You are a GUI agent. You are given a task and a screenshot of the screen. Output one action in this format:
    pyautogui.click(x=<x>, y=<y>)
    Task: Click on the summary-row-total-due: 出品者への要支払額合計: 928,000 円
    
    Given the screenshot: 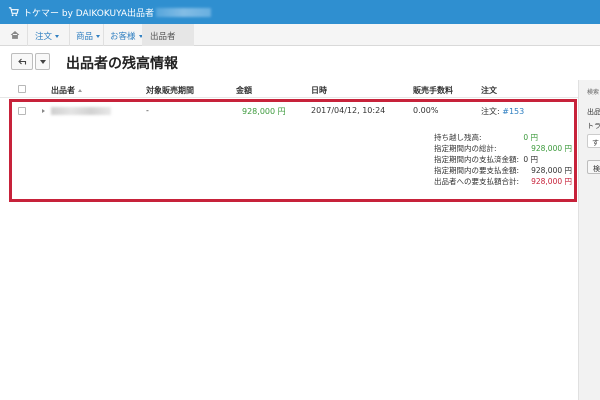 What is the action you would take?
    pyautogui.click(x=491, y=181)
    